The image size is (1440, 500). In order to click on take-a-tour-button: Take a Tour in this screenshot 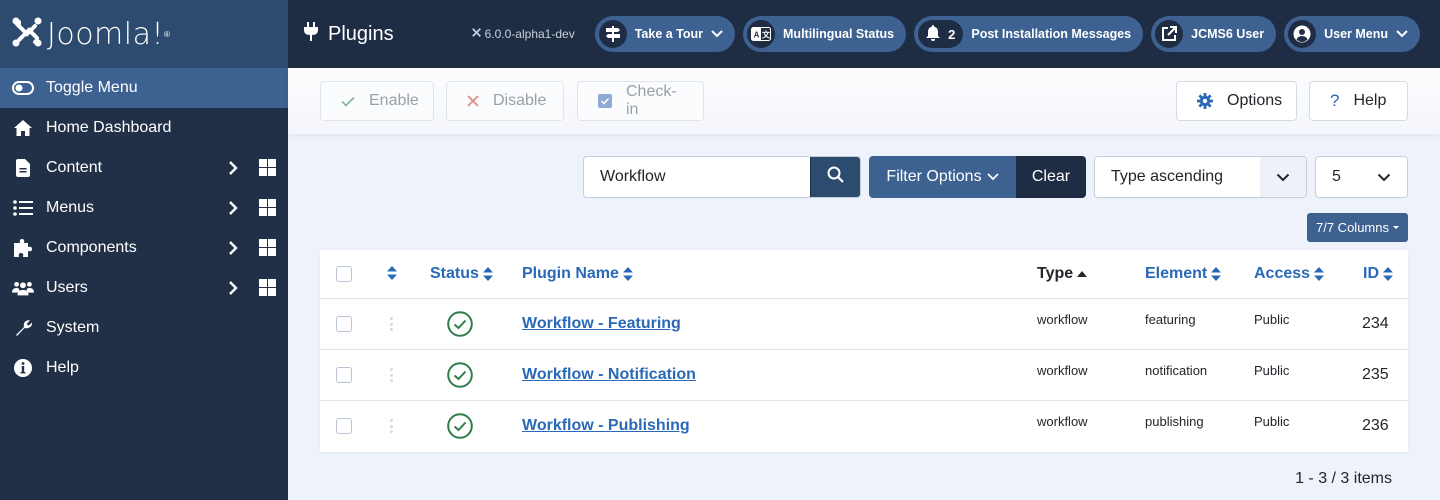, I will do `click(665, 34)`.